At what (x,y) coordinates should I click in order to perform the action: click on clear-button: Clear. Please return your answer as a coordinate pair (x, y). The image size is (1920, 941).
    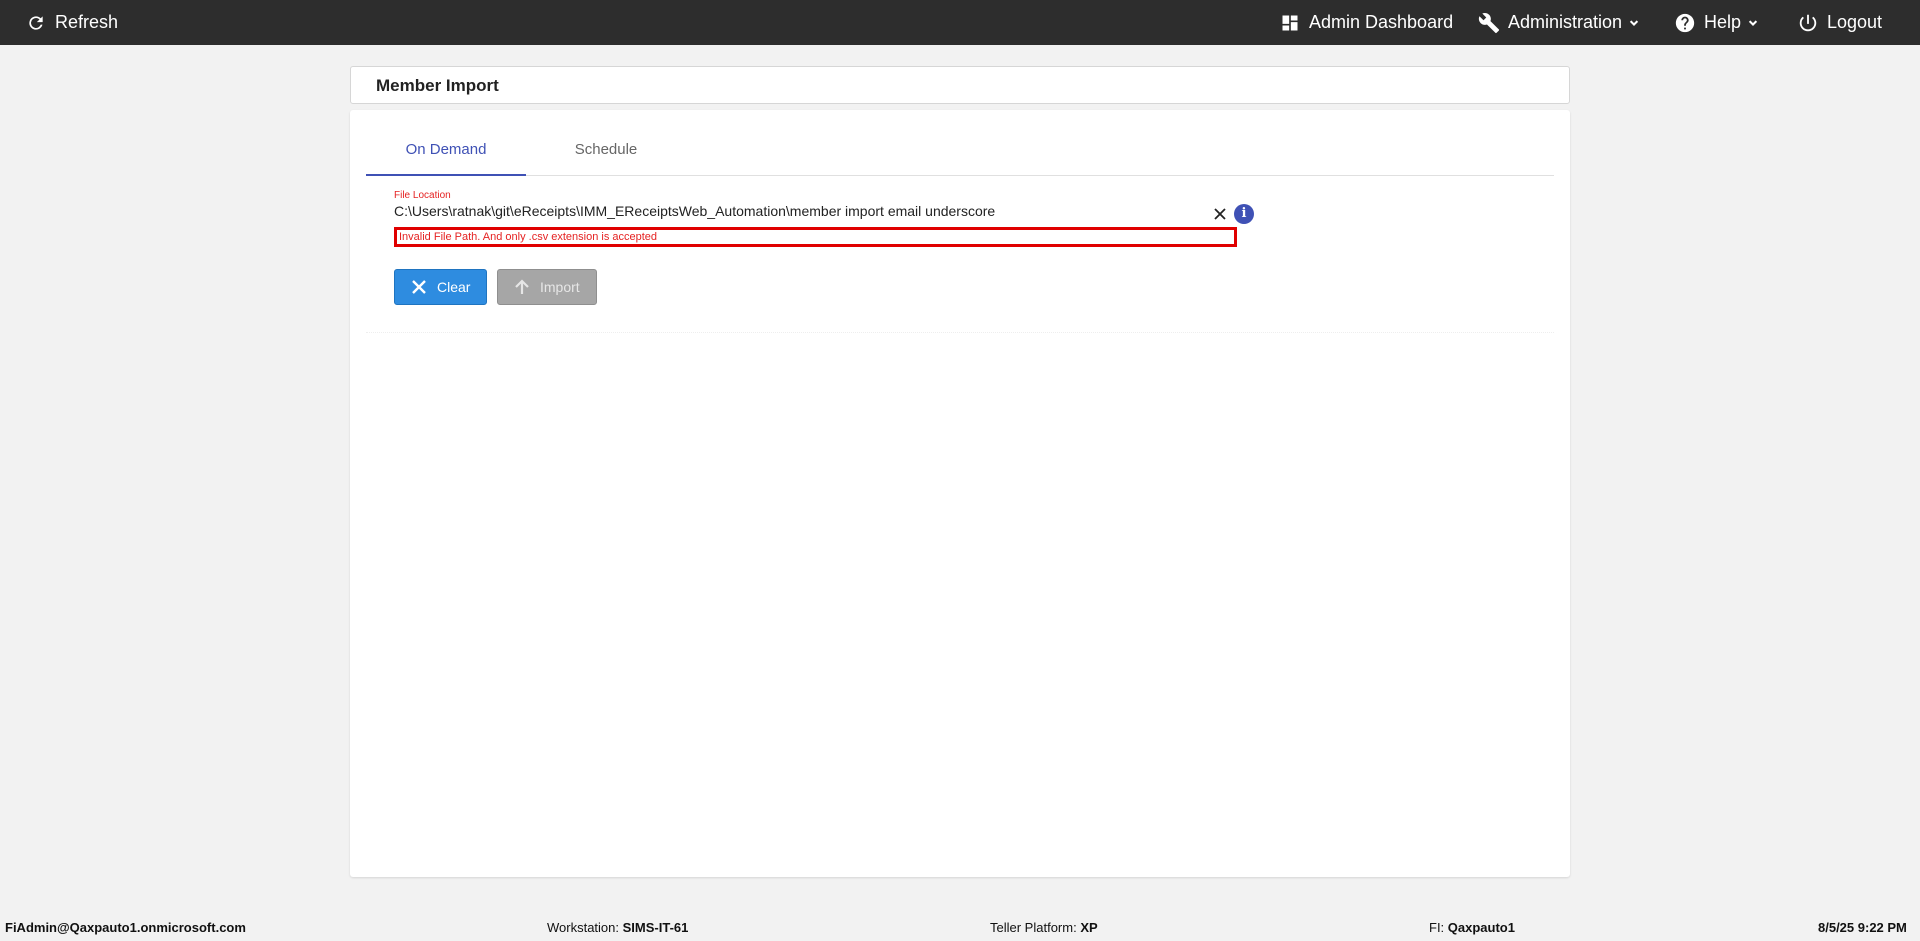
    Looking at the image, I should click on (440, 287).